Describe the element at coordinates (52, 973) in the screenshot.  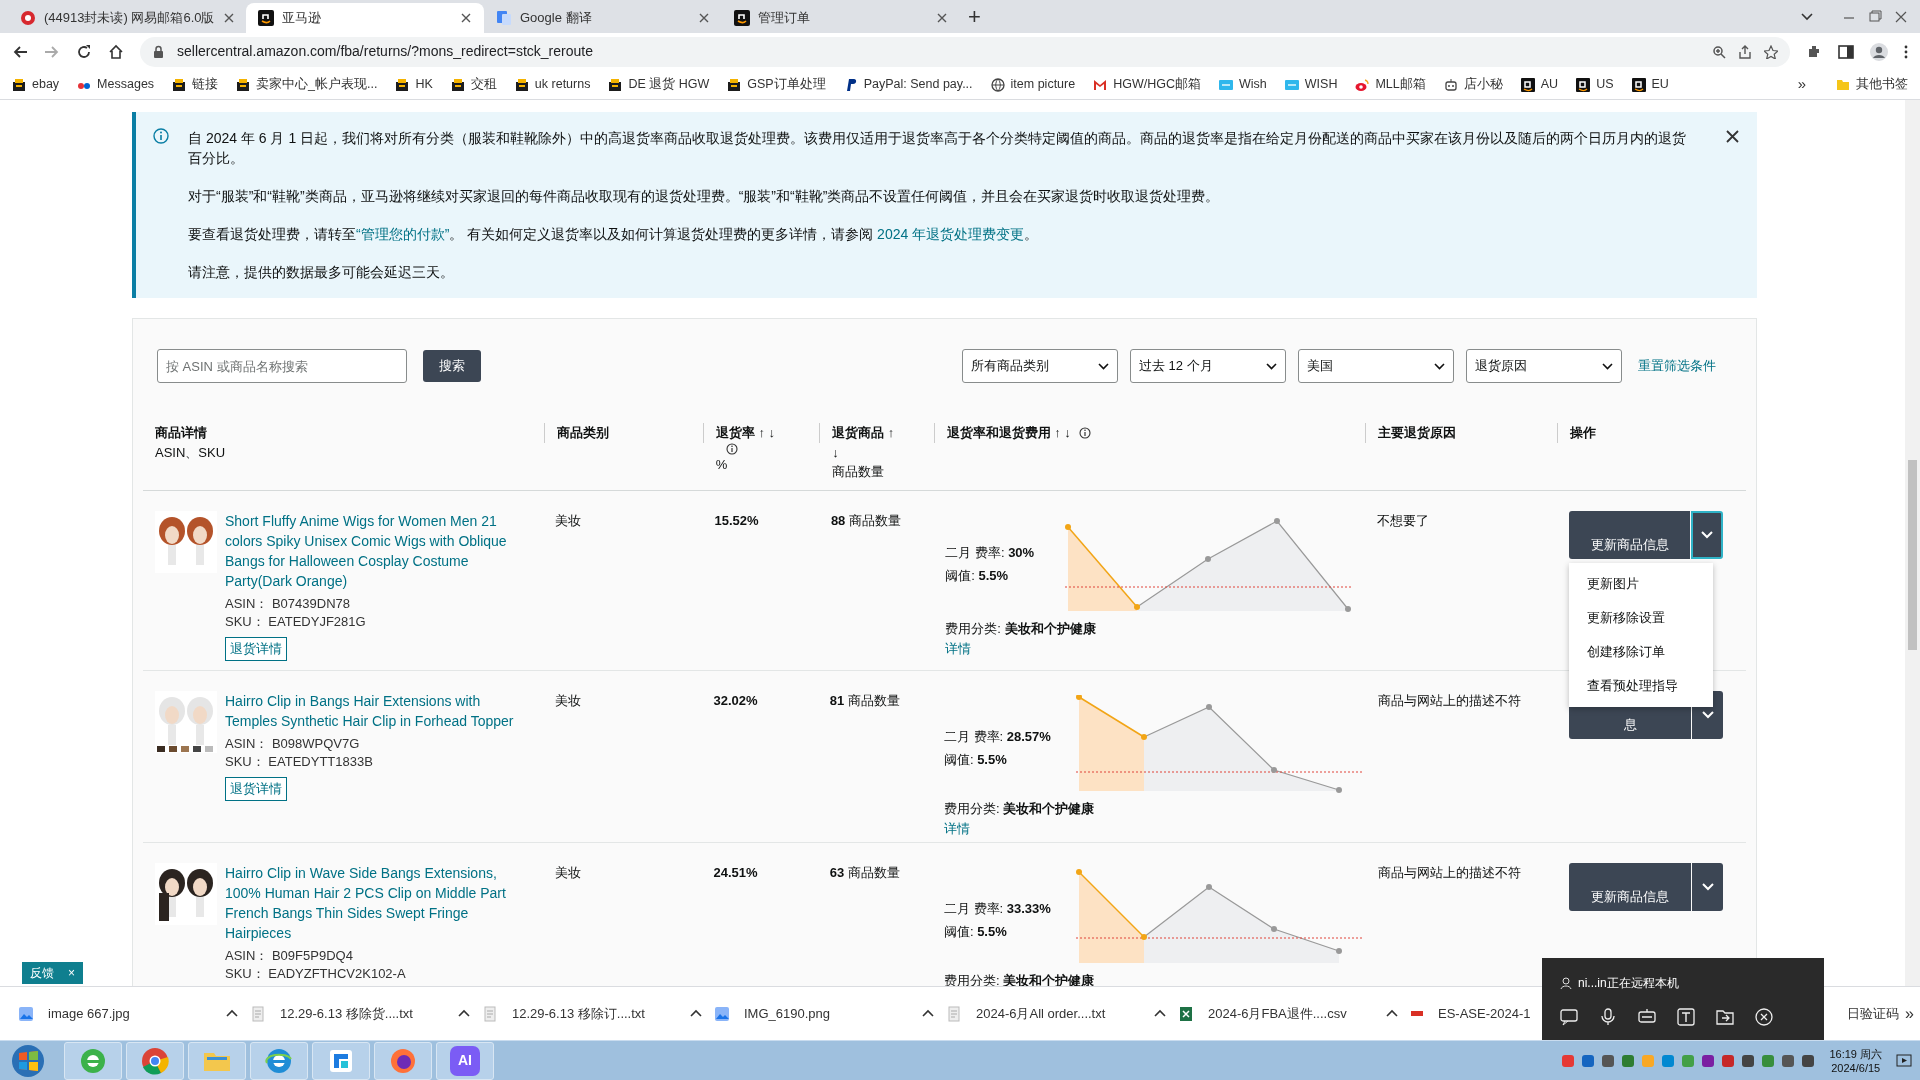
I see `feedback-tab: 反馈 ×` at that location.